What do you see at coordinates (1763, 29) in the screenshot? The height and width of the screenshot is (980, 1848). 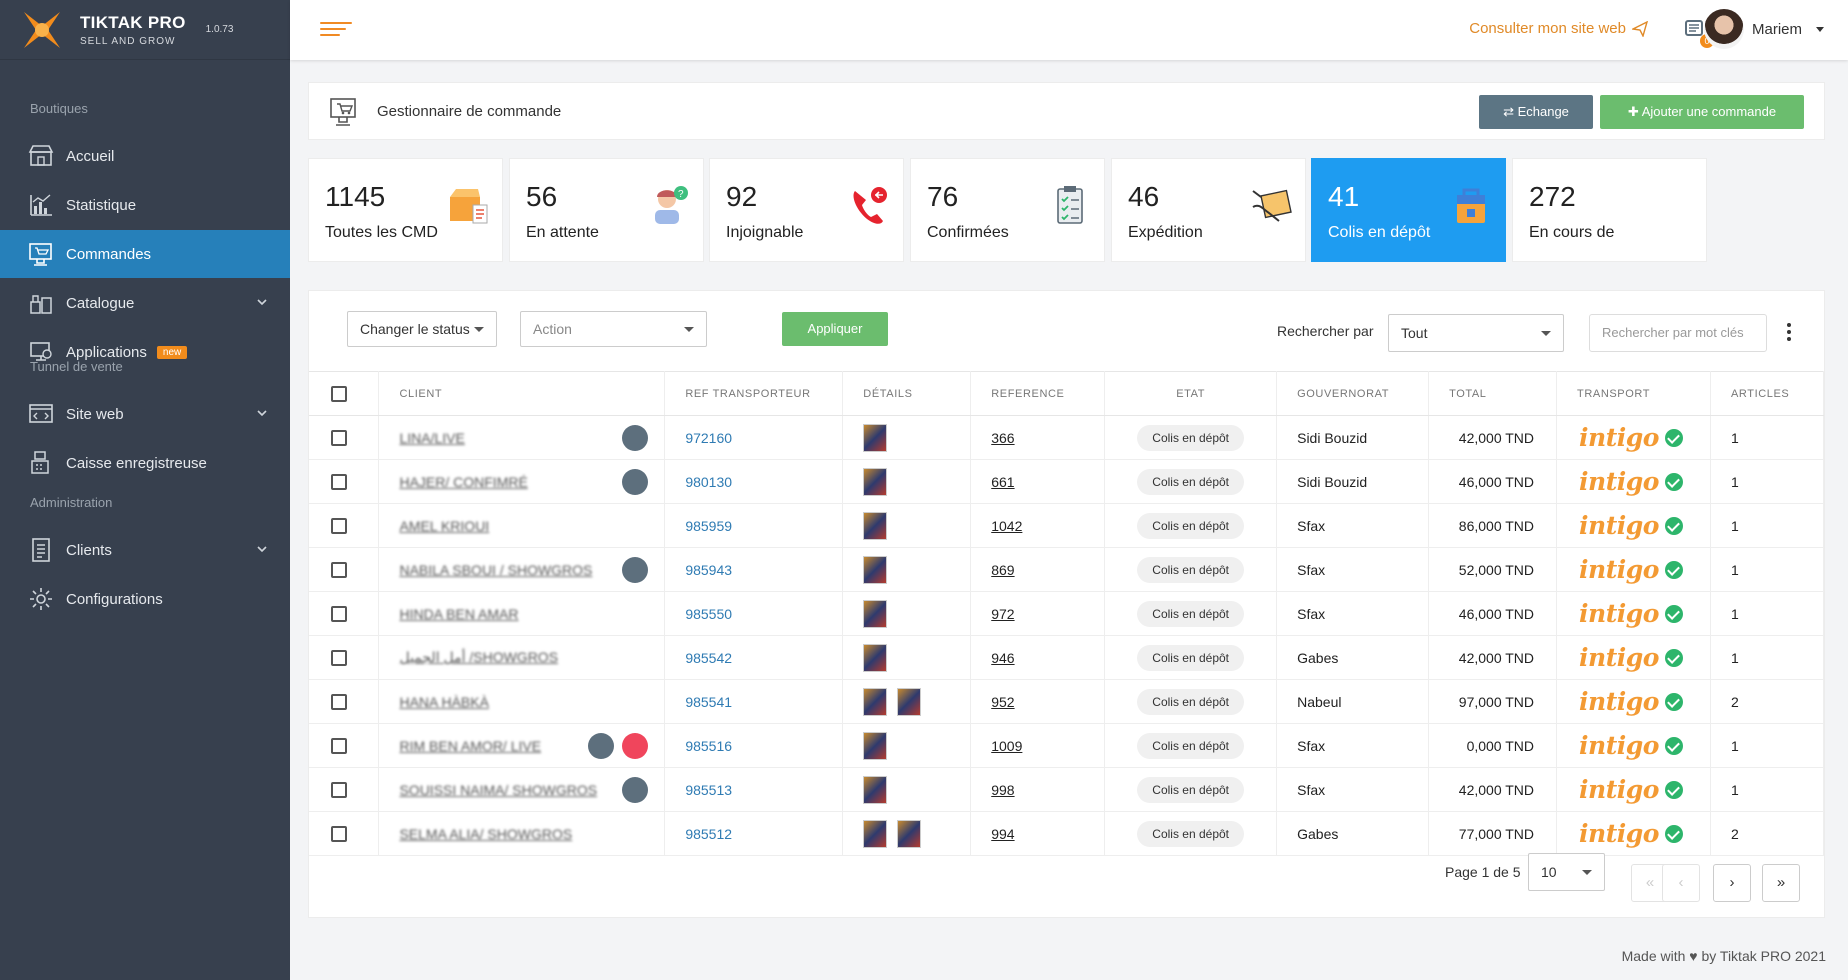 I see `user-menu: Mariem` at bounding box center [1763, 29].